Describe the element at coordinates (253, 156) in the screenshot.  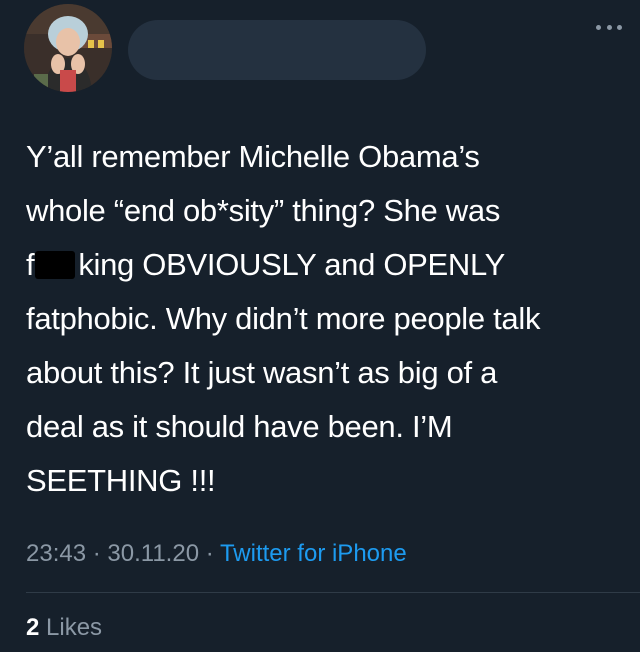
I see `tweet-text-line: Y’all remember Michelle Obama’s` at that location.